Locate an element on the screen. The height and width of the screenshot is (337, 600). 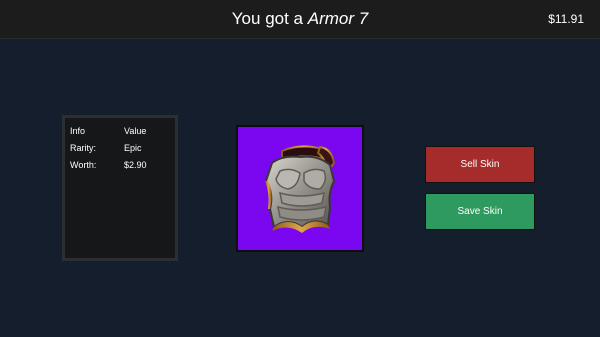
info-panel: Info Value Rarity: Epic Worth: $2.90 is located at coordinates (120, 188).